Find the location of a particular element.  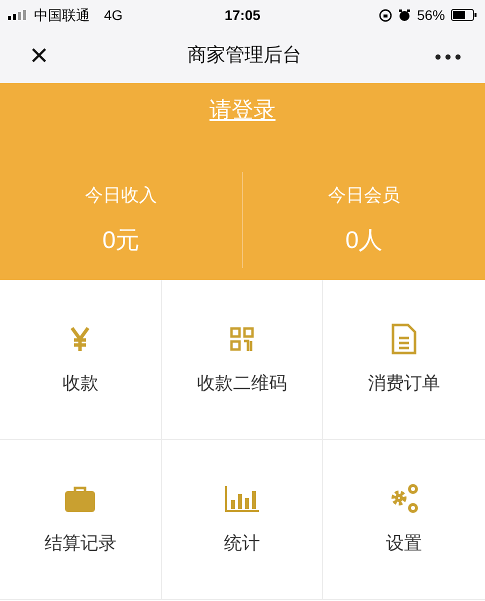

page-title: 商家管理后台 is located at coordinates (245, 56).